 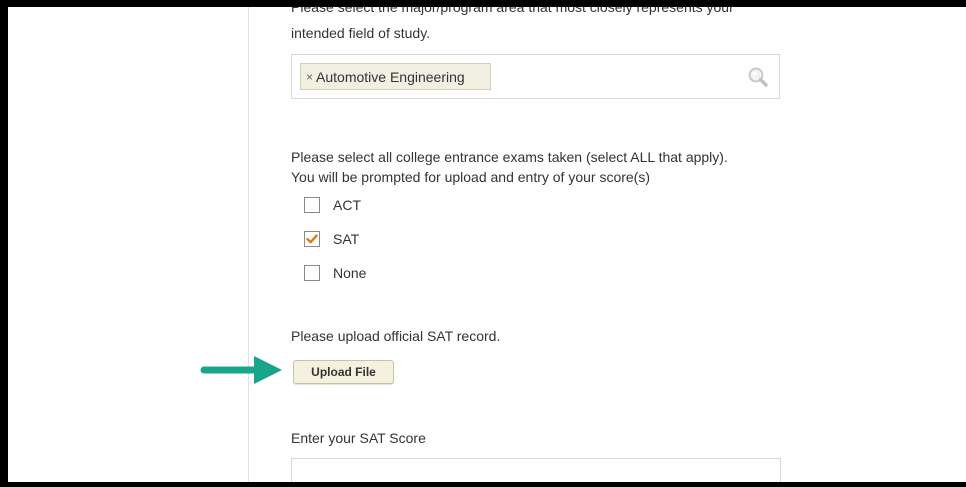 I want to click on exam-option-act: ACT, so click(x=332, y=205).